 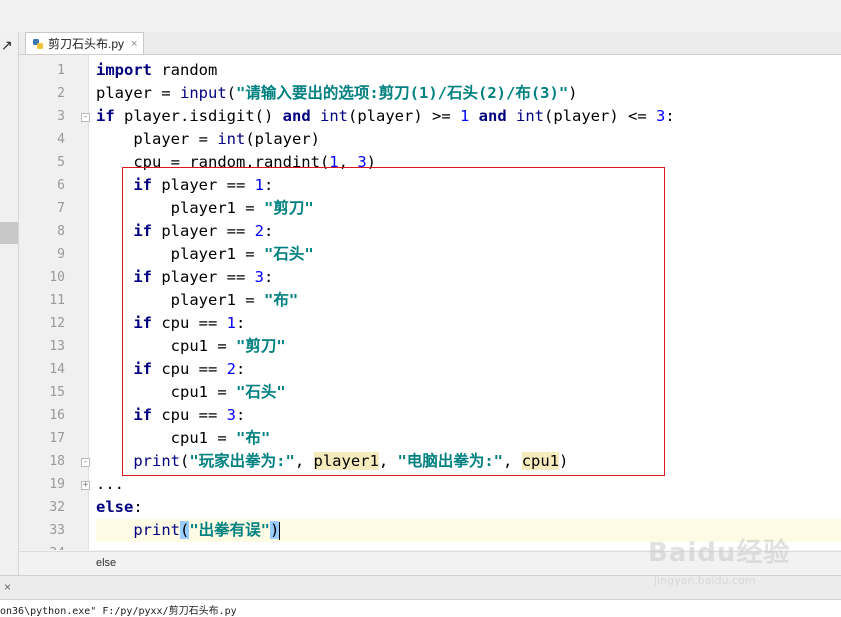 I want to click on rail-marker, so click(x=9, y=233).